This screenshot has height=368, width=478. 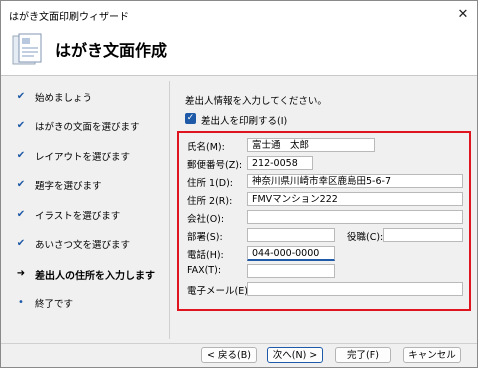 I want to click on email-label: 電子メール(E):, so click(x=219, y=291).